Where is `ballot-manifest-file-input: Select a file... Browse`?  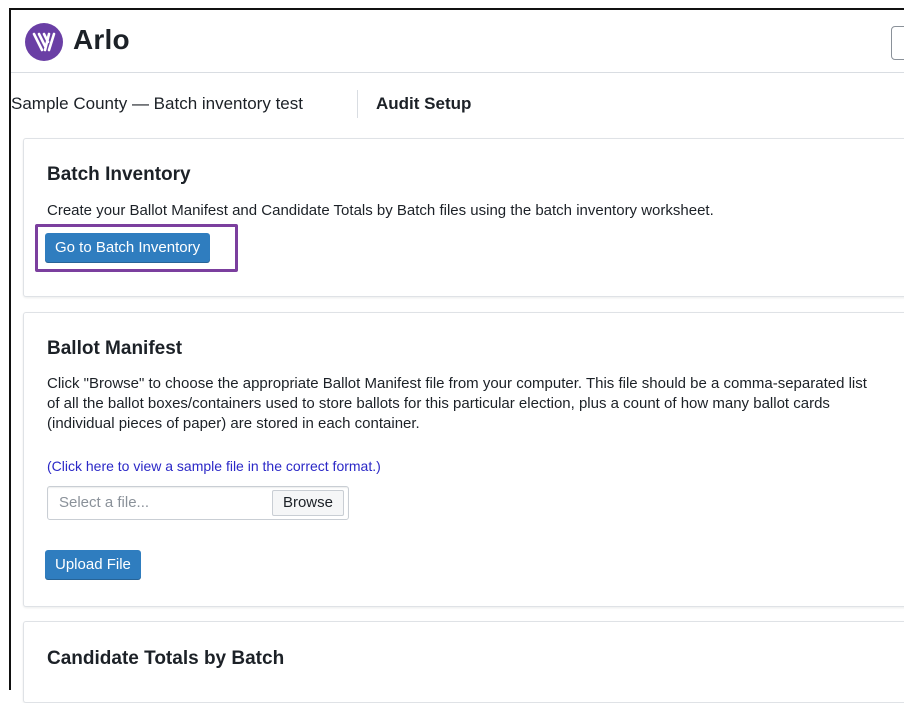
ballot-manifest-file-input: Select a file... Browse is located at coordinates (198, 503).